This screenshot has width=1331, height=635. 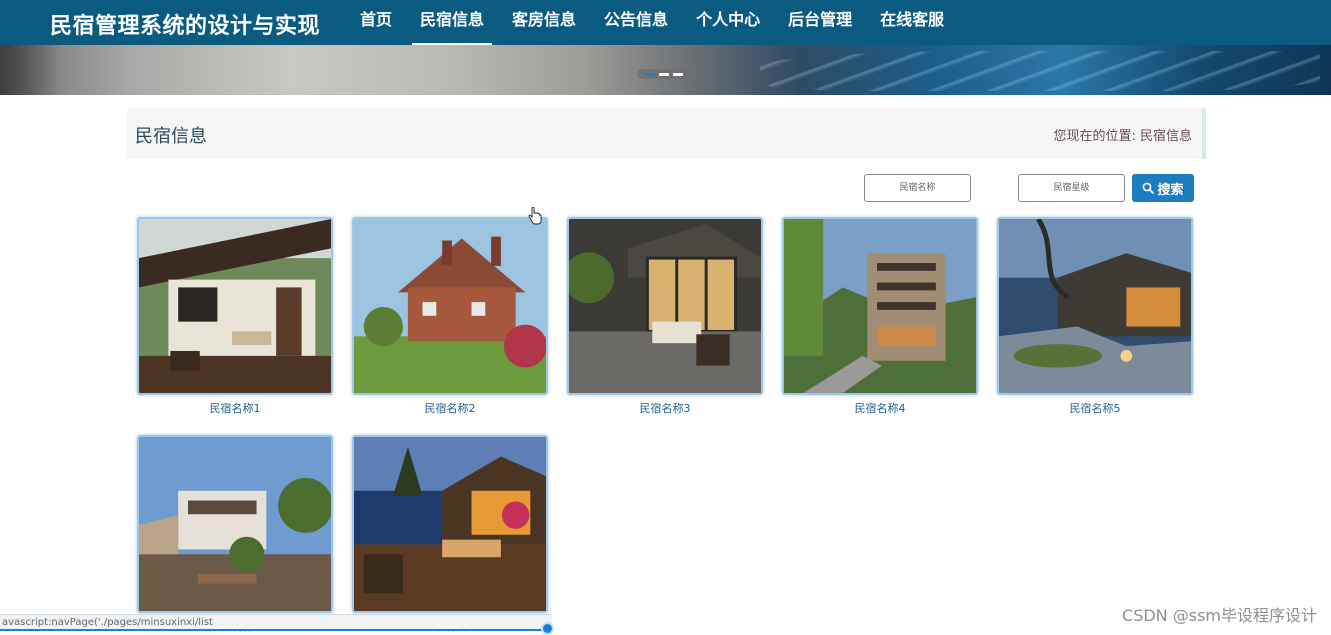 What do you see at coordinates (376, 22) in the screenshot?
I see `nav-home: 首页` at bounding box center [376, 22].